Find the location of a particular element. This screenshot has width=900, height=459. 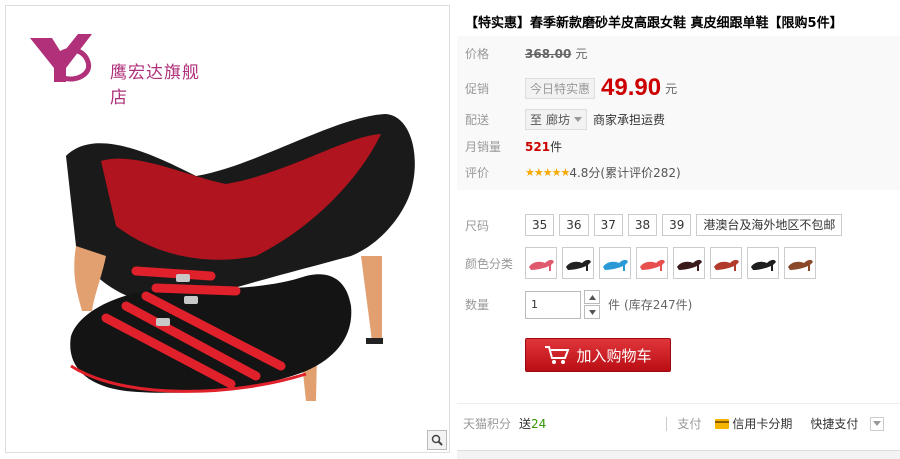

rating-row: 评价 ★★★★★ 4.8分(累计评价282) is located at coordinates (573, 172).